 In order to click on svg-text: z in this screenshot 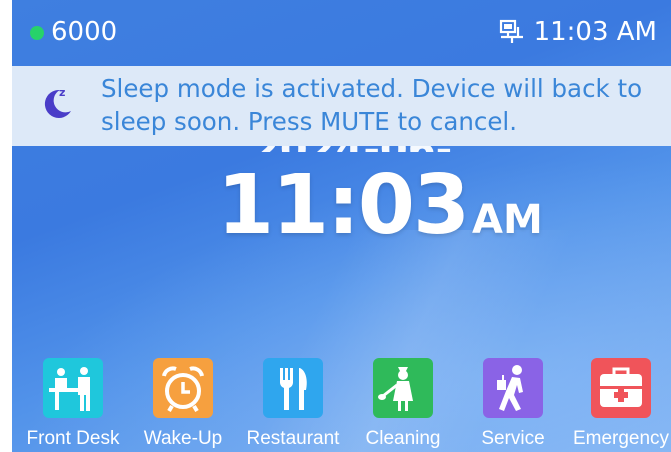, I will do `click(62, 92)`.